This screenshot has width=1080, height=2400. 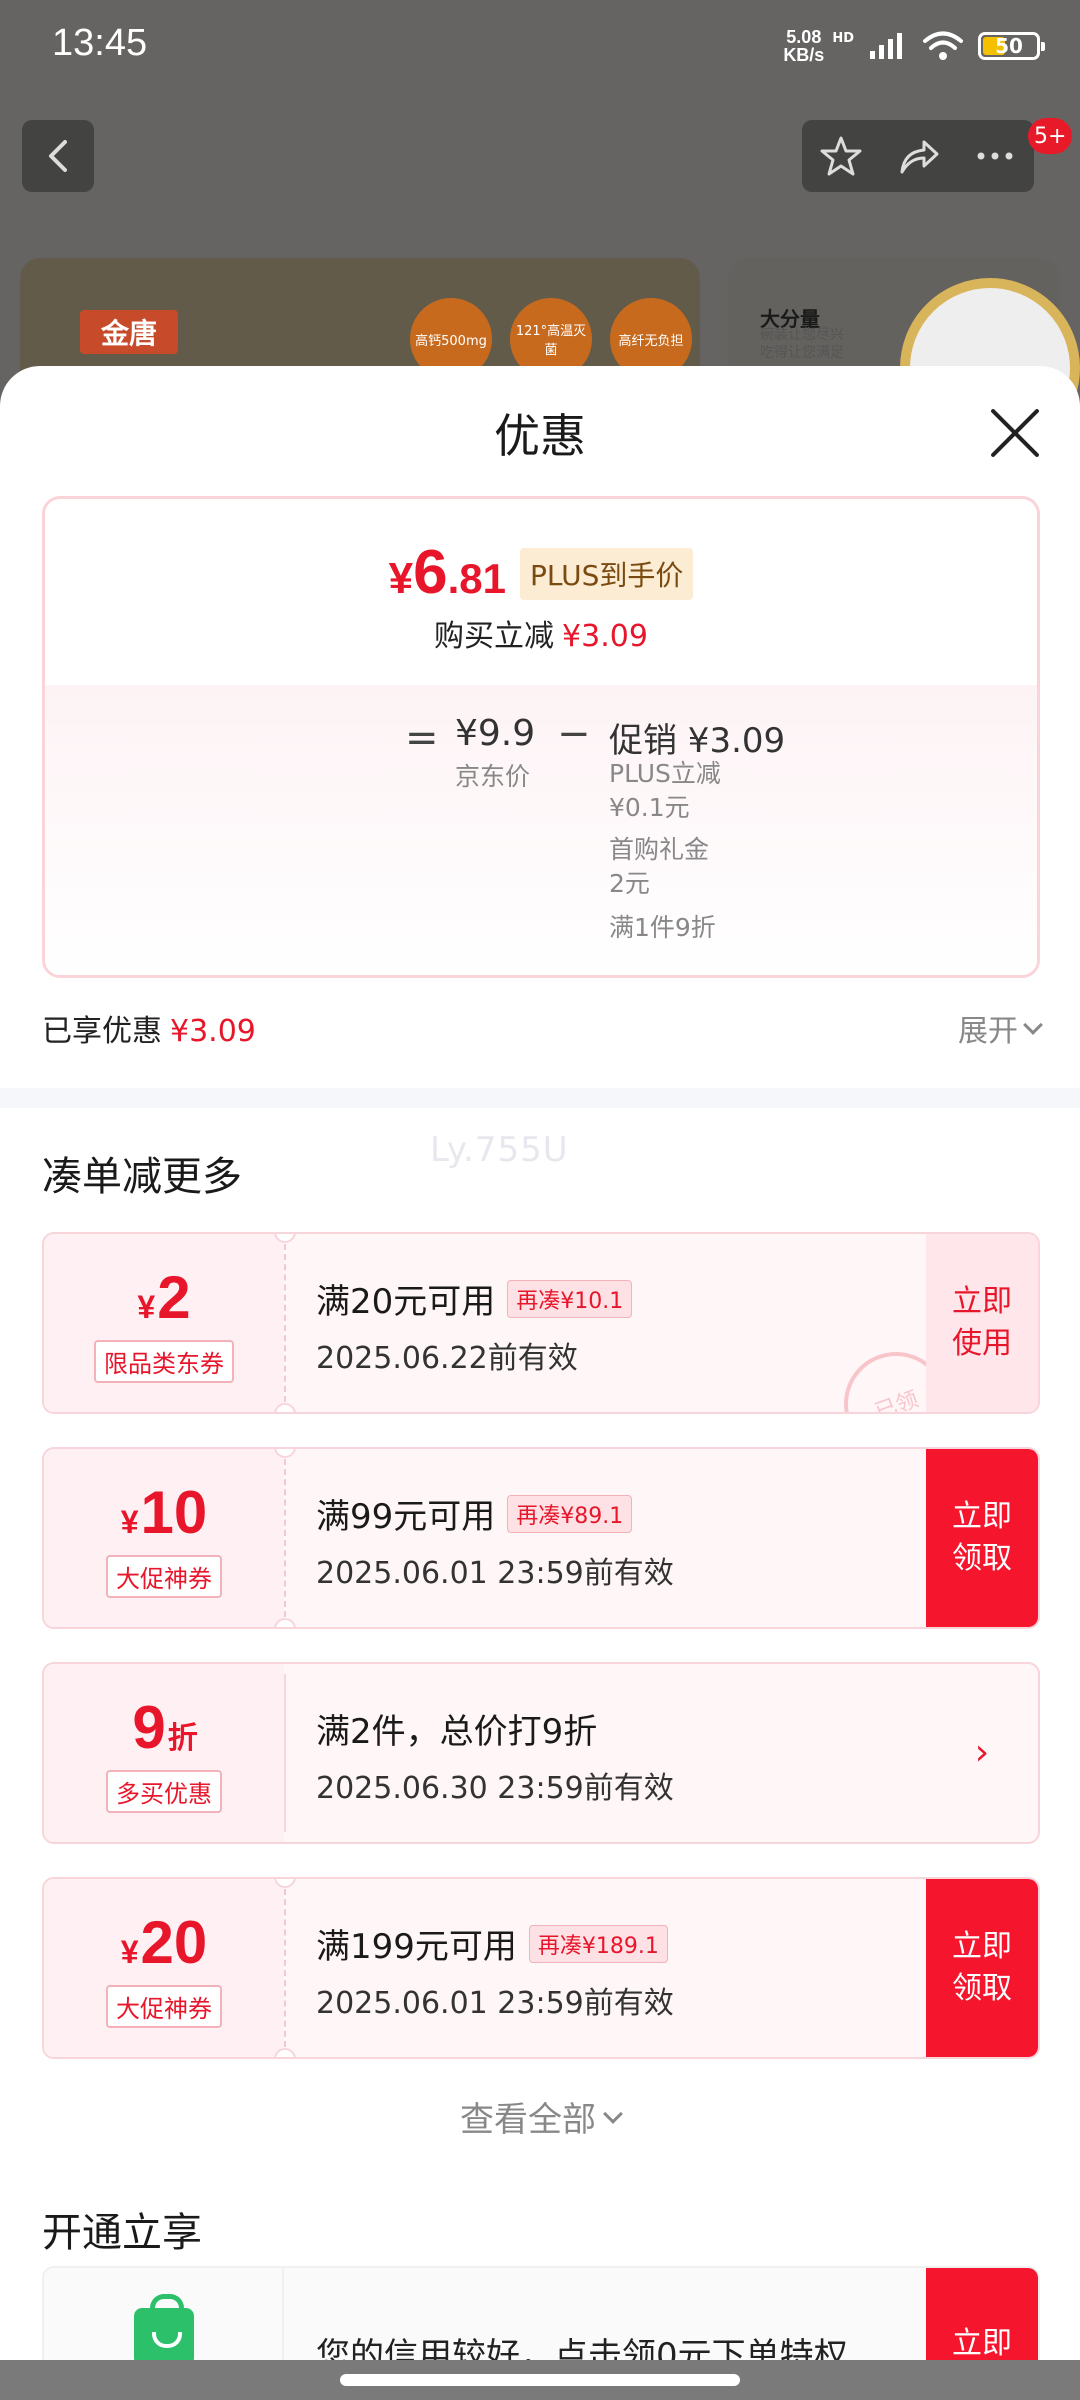 What do you see at coordinates (540, 2116) in the screenshot?
I see `view-all-button: 查看全部` at bounding box center [540, 2116].